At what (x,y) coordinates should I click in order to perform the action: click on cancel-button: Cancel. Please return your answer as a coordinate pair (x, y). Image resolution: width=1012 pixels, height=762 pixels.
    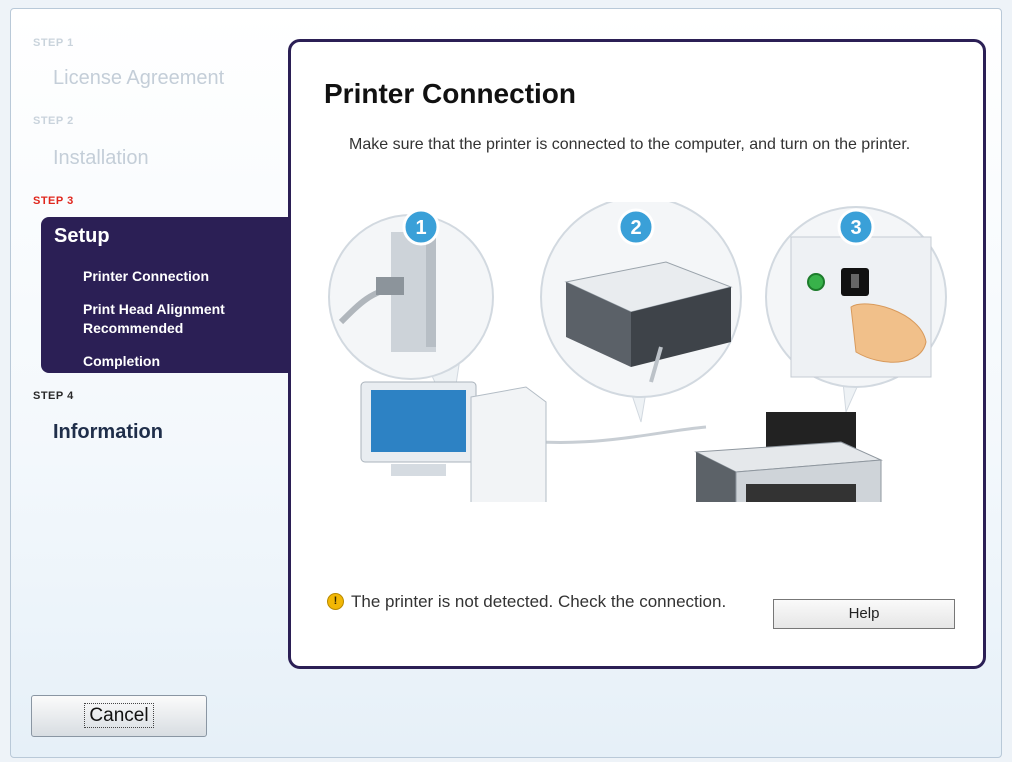
    Looking at the image, I should click on (119, 716).